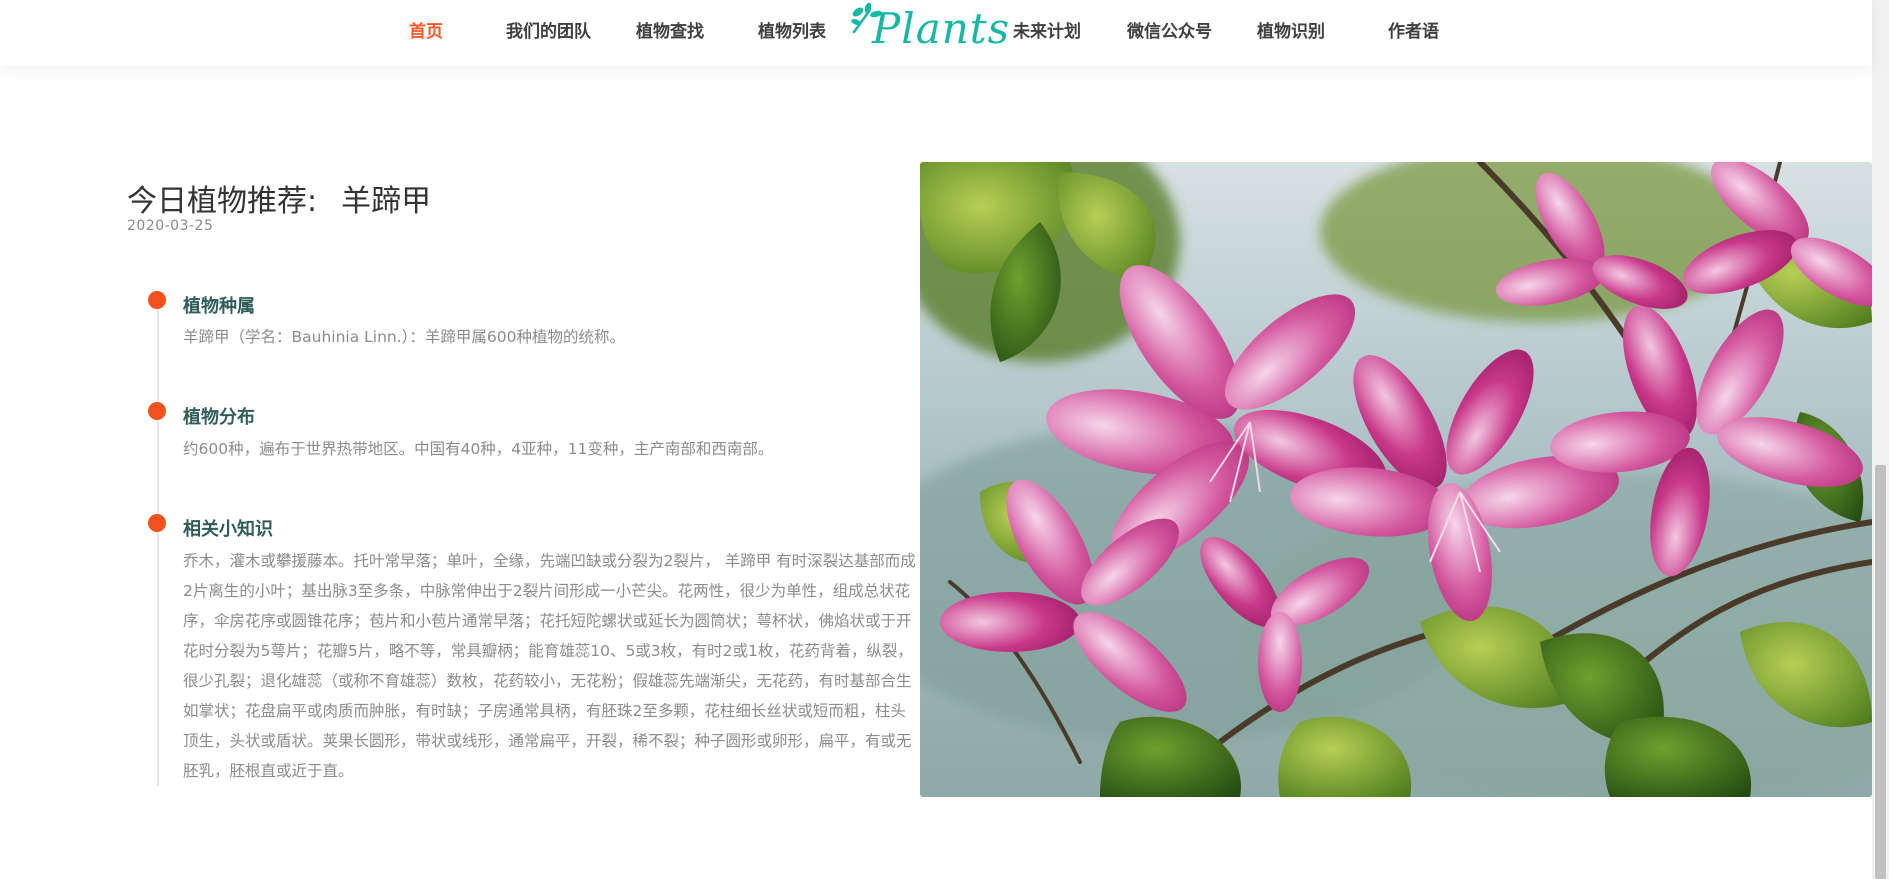 The height and width of the screenshot is (879, 1889). What do you see at coordinates (386, 201) in the screenshot?
I see `plant-name: 羊蹄甲` at bounding box center [386, 201].